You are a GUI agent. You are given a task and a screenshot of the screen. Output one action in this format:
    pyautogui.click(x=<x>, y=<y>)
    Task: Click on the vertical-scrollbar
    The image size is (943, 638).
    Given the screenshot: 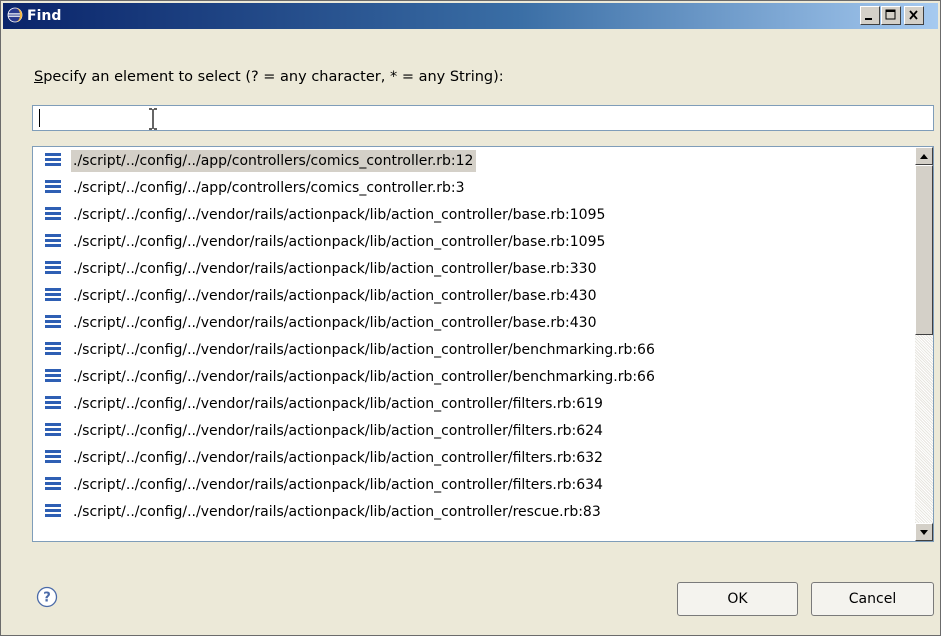 What is the action you would take?
    pyautogui.click(x=924, y=344)
    